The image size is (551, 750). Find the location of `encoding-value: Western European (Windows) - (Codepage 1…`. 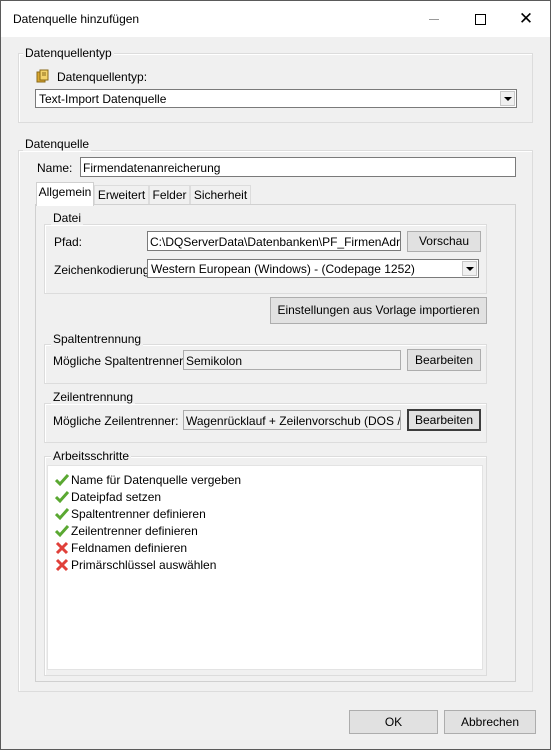

encoding-value: Western European (Windows) - (Codepage 1… is located at coordinates (283, 269).